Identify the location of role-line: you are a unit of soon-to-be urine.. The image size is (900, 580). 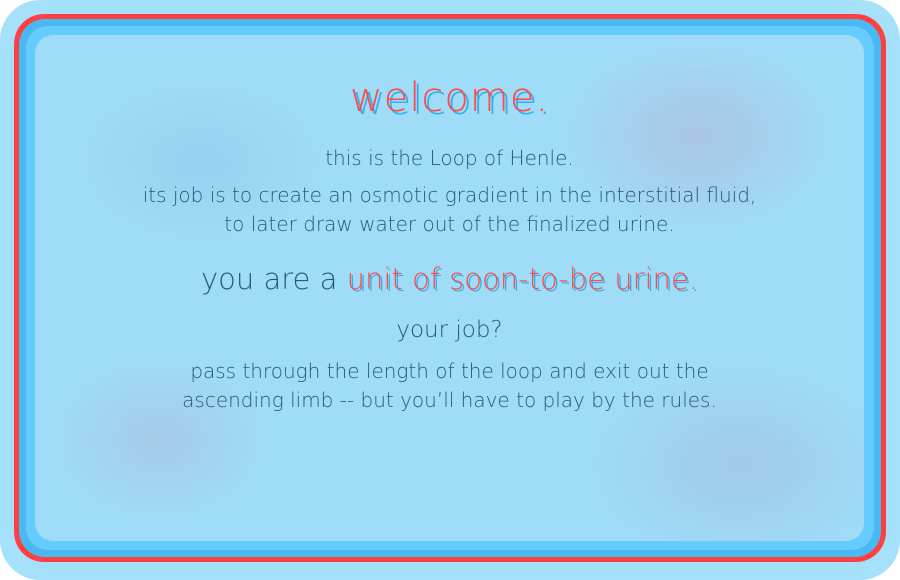
(449, 279).